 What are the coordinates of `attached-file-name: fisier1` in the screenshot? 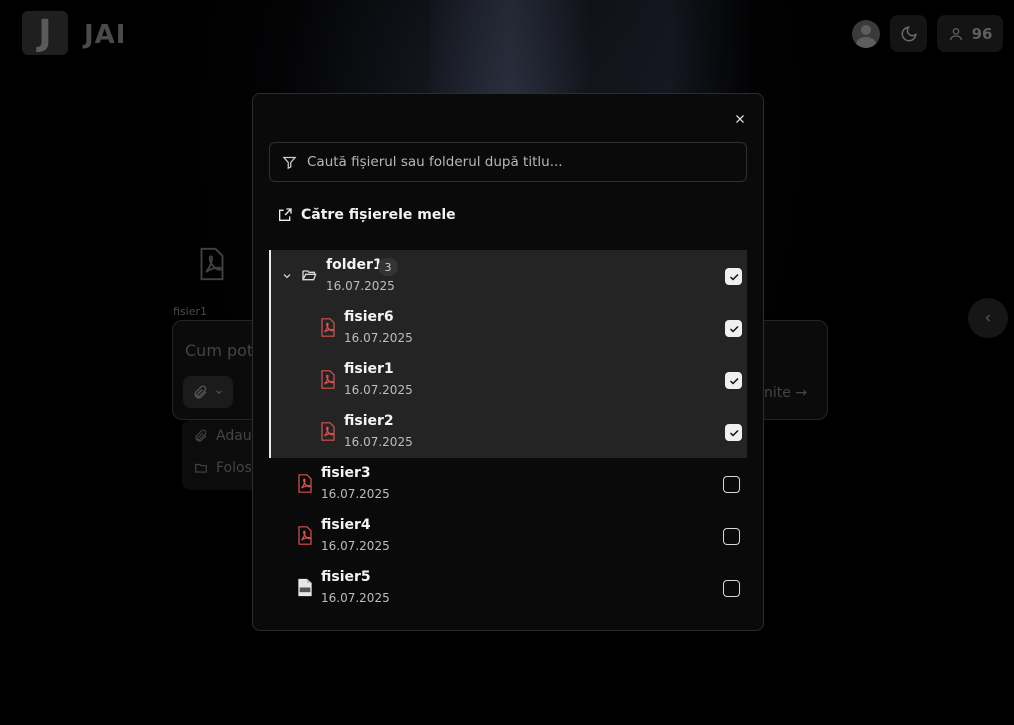 It's located at (190, 311).